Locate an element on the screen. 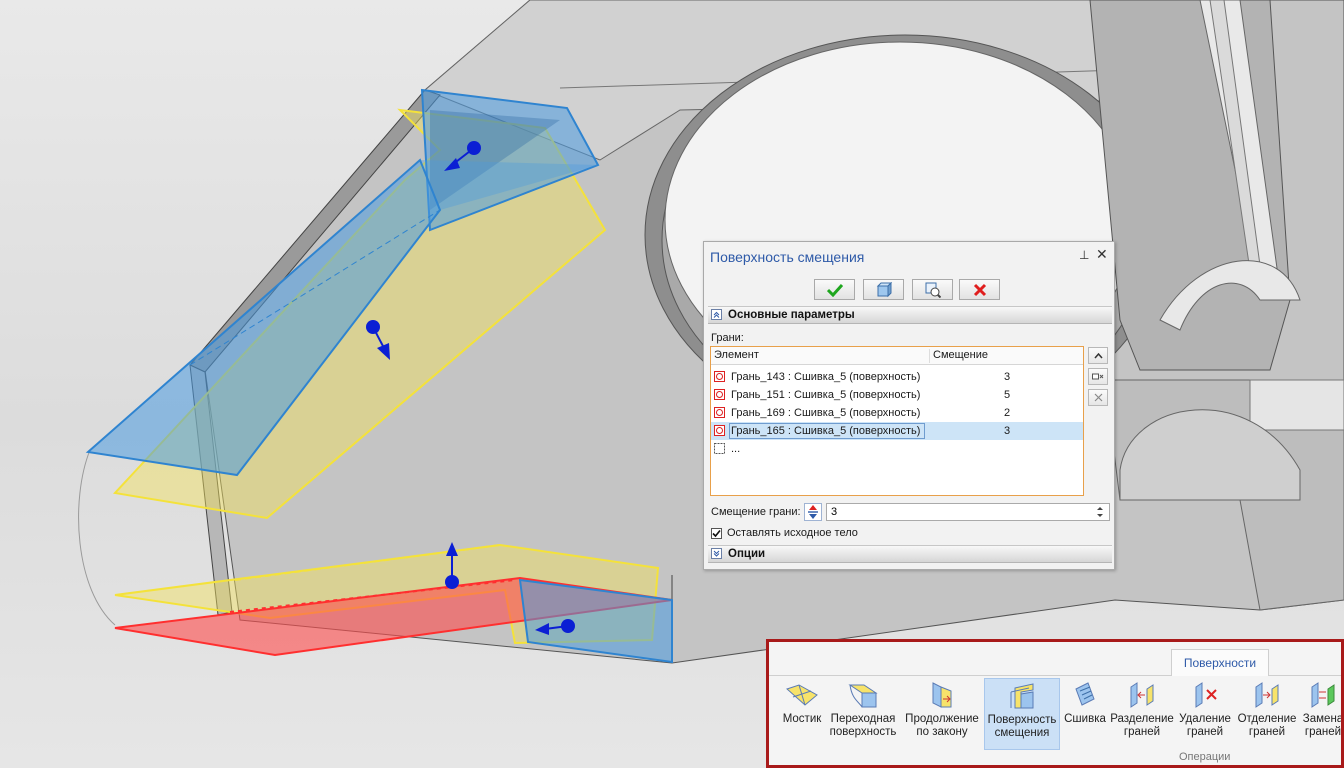 Image resolution: width=1344 pixels, height=768 pixels. dialog-title: Поверхность смещения is located at coordinates (787, 257).